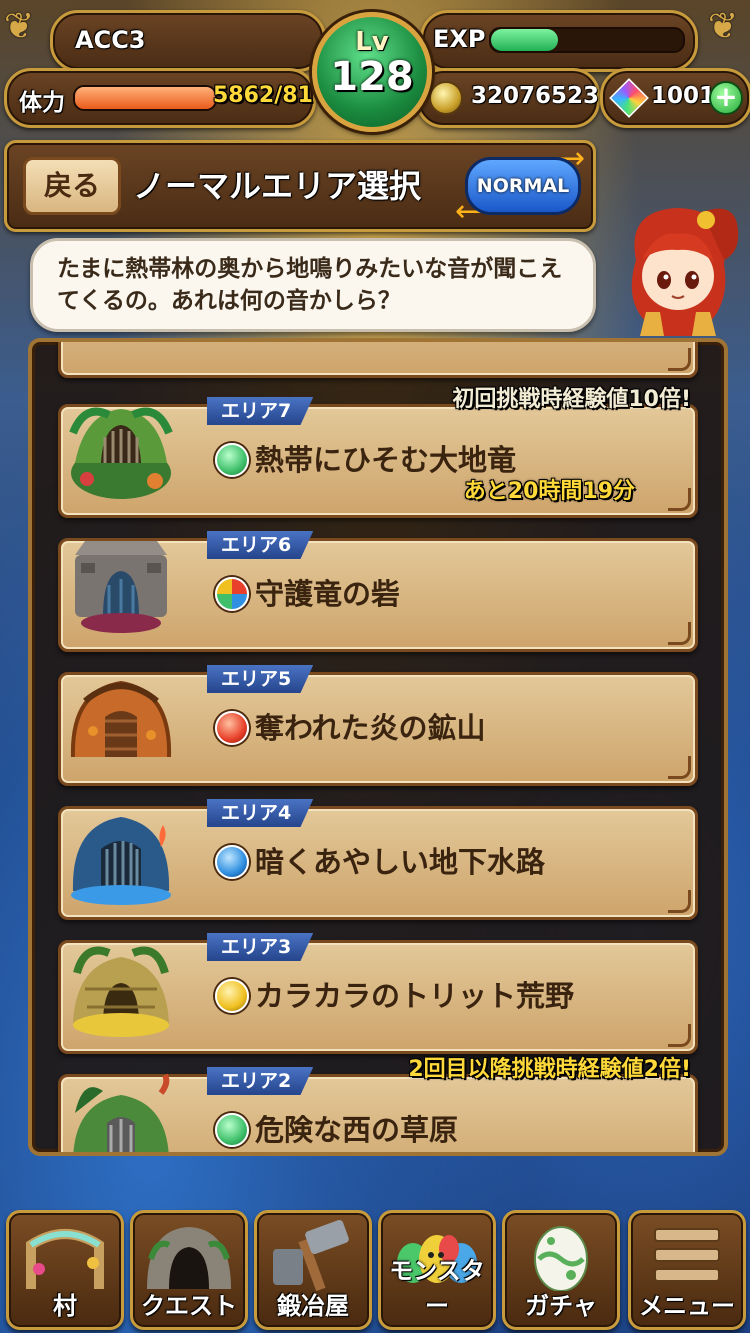  I want to click on normal-mode-toggle: NORMAL, so click(523, 186).